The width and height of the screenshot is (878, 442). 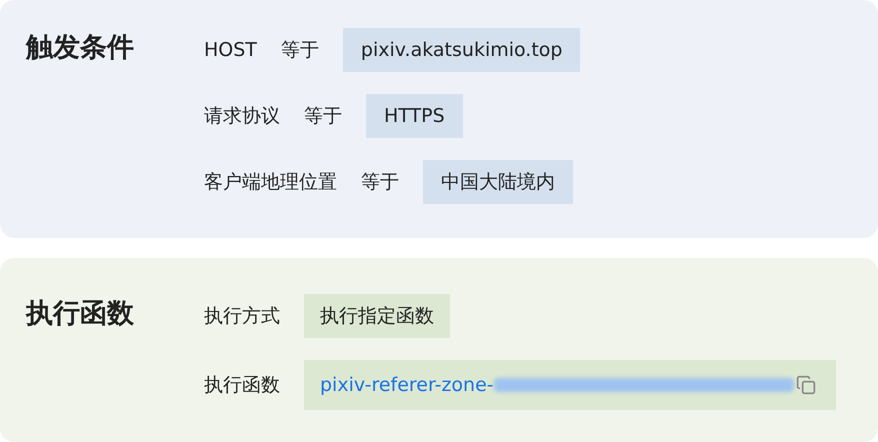 I want to click on field-label: HOST, so click(x=230, y=50).